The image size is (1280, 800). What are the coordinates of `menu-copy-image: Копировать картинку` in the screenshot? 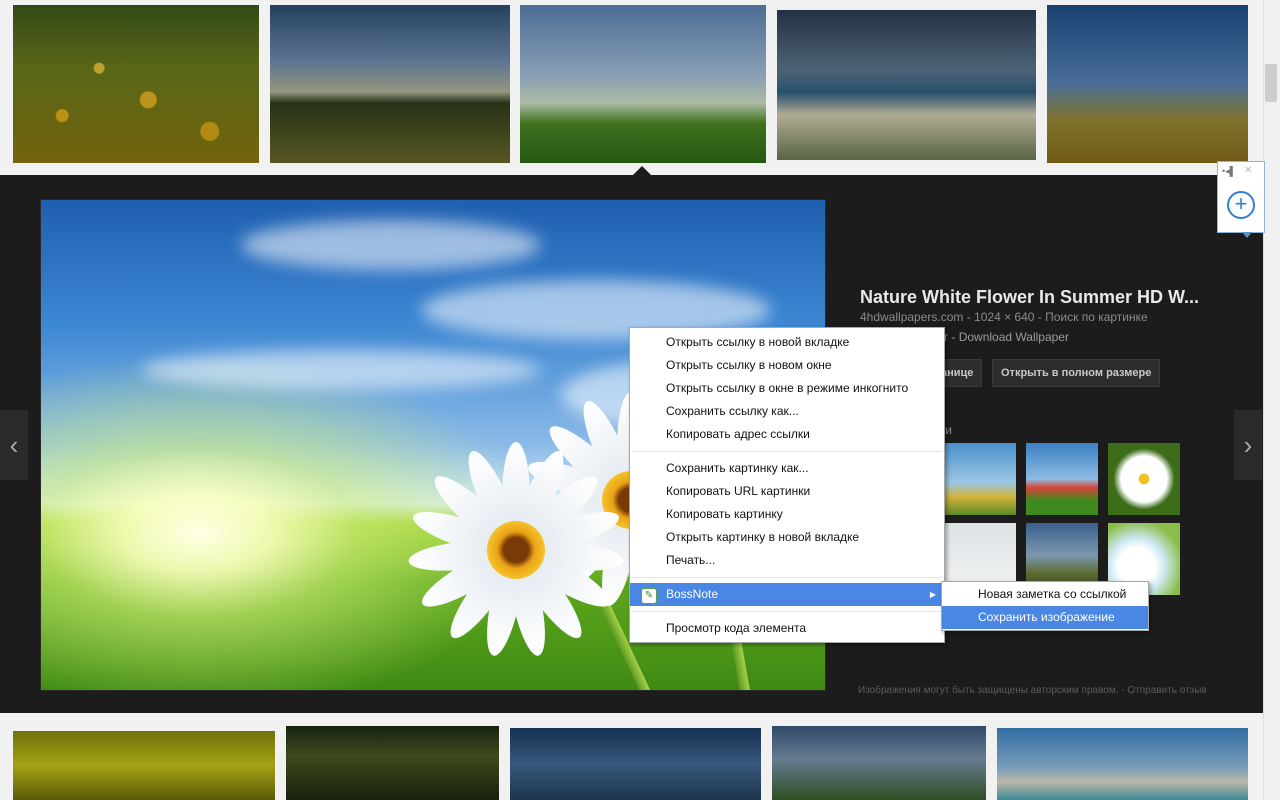 It's located at (787, 514).